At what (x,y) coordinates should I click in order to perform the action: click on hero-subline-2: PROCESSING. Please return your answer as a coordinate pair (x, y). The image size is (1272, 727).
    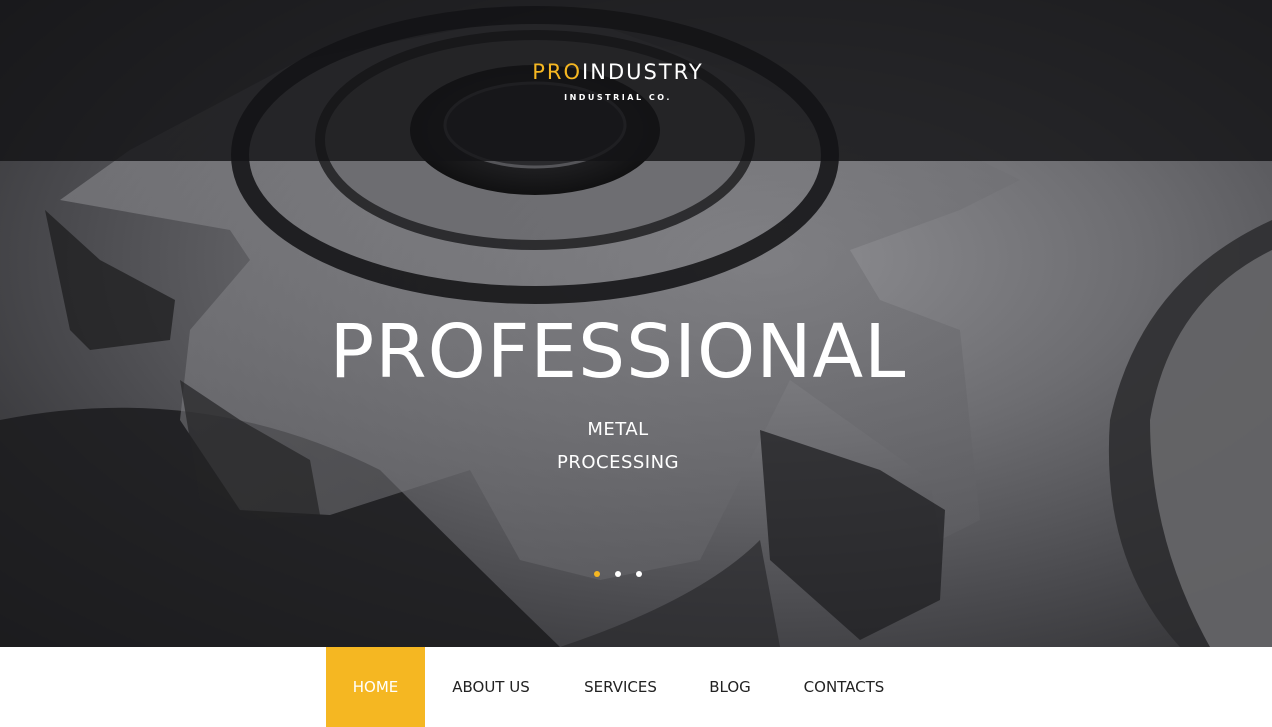
    Looking at the image, I should click on (618, 462).